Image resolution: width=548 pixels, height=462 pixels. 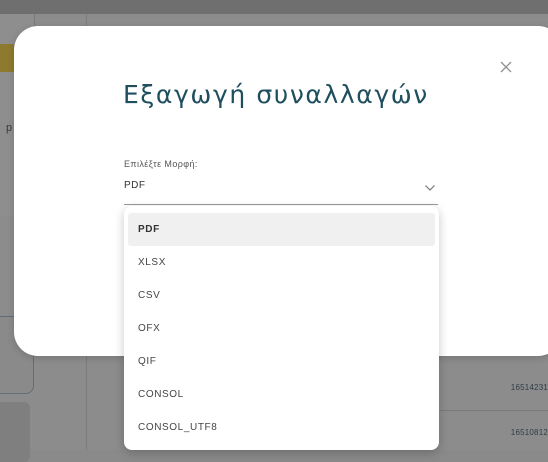 I want to click on format-option-ofx: OFX, so click(x=281, y=328).